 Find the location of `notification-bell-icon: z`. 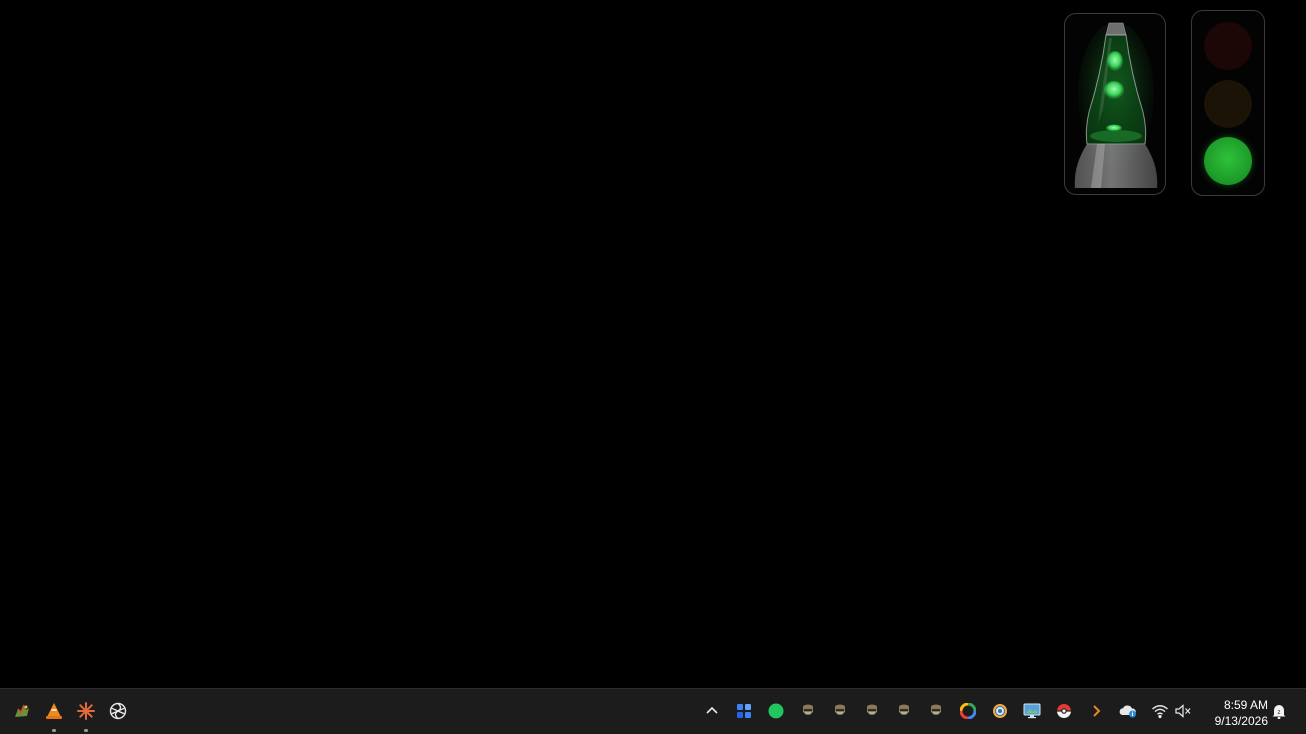

notification-bell-icon: z is located at coordinates (1279, 711).